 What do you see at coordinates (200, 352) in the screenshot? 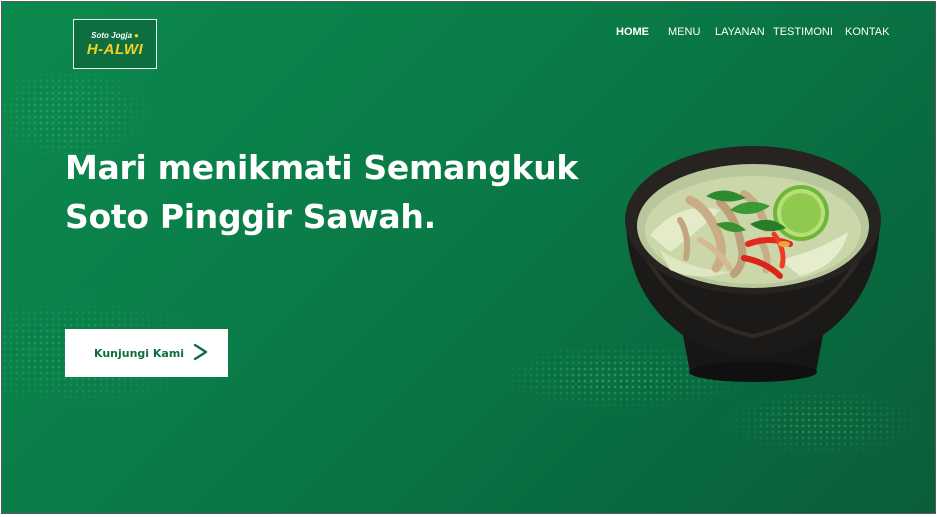
I see `chevron-right-icon` at bounding box center [200, 352].